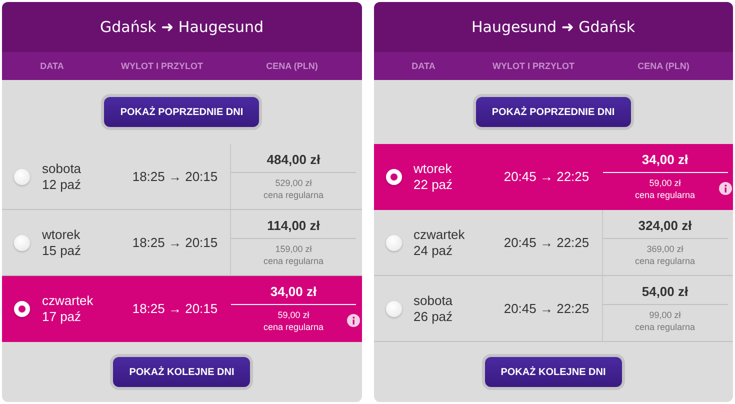  What do you see at coordinates (553, 27) in the screenshot?
I see `route-title: Haugesund ➜ Gdańsk` at bounding box center [553, 27].